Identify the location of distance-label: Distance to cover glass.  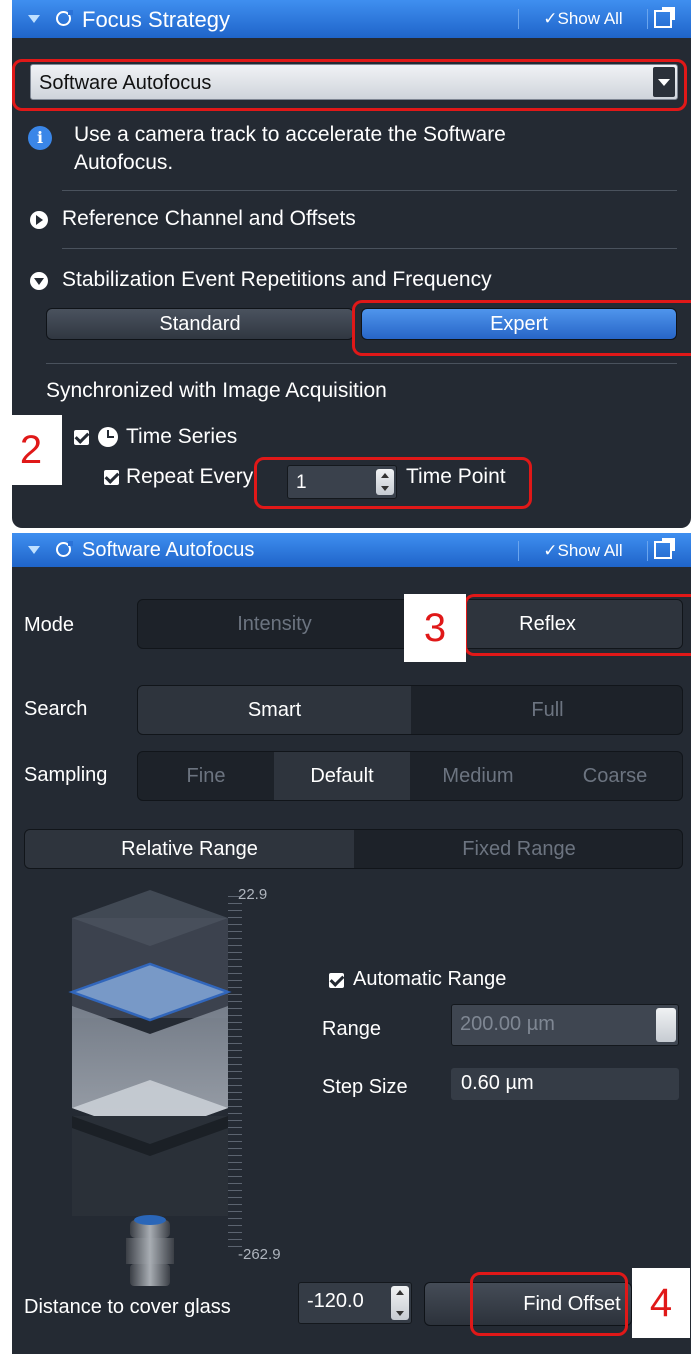
(127, 1307).